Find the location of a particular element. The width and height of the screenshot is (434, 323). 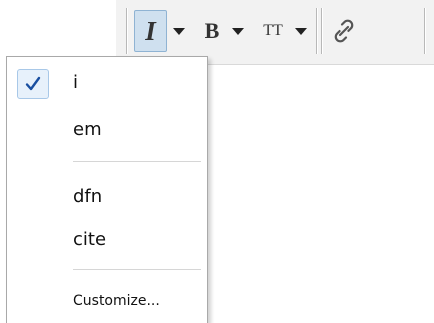

menu-item-label: em is located at coordinates (87, 129).